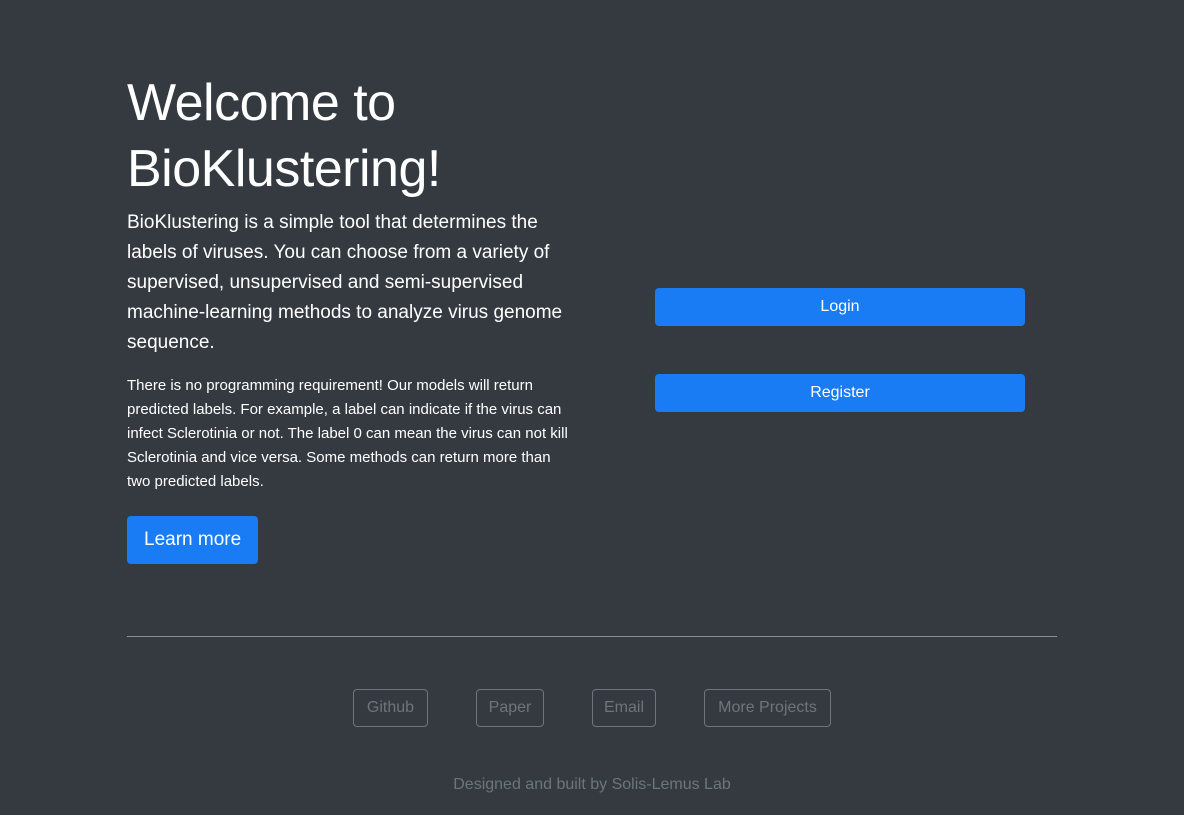  Describe the element at coordinates (193, 540) in the screenshot. I see `learn-more-button: Learn more` at that location.